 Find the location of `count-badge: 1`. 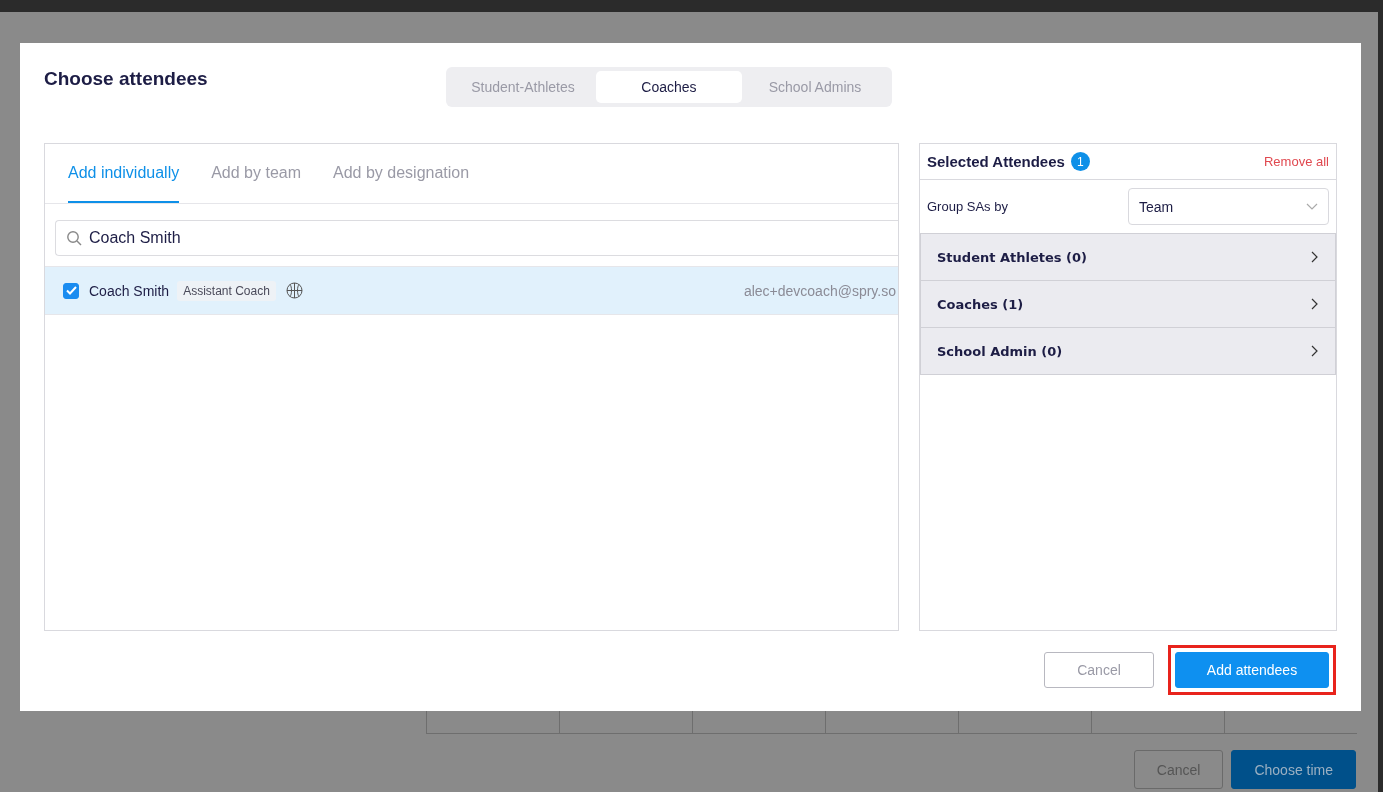

count-badge: 1 is located at coordinates (1080, 161).